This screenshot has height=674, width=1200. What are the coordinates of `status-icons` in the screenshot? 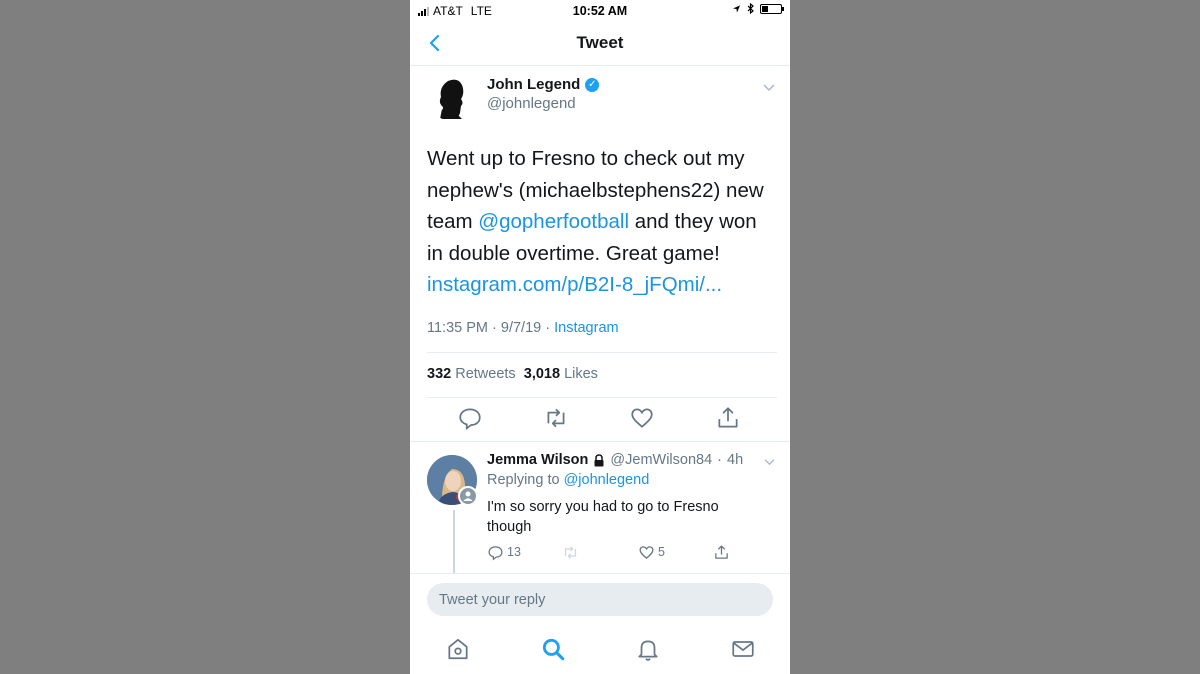 It's located at (758, 8).